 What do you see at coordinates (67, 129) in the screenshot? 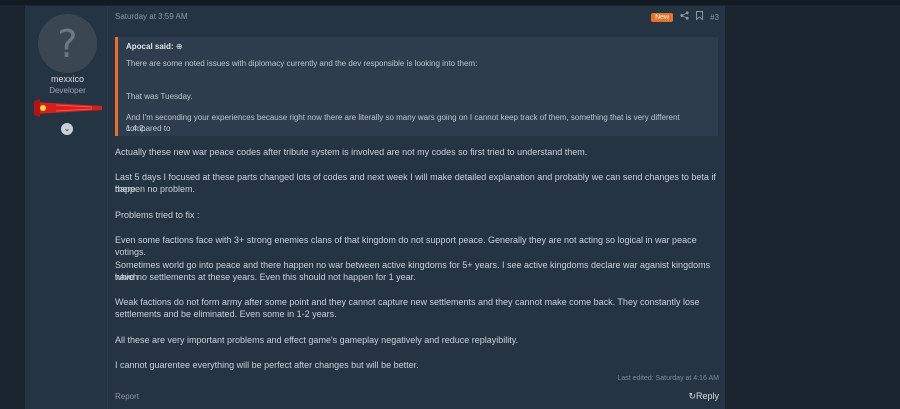
I see `expand-user-info-button: ⌄` at bounding box center [67, 129].